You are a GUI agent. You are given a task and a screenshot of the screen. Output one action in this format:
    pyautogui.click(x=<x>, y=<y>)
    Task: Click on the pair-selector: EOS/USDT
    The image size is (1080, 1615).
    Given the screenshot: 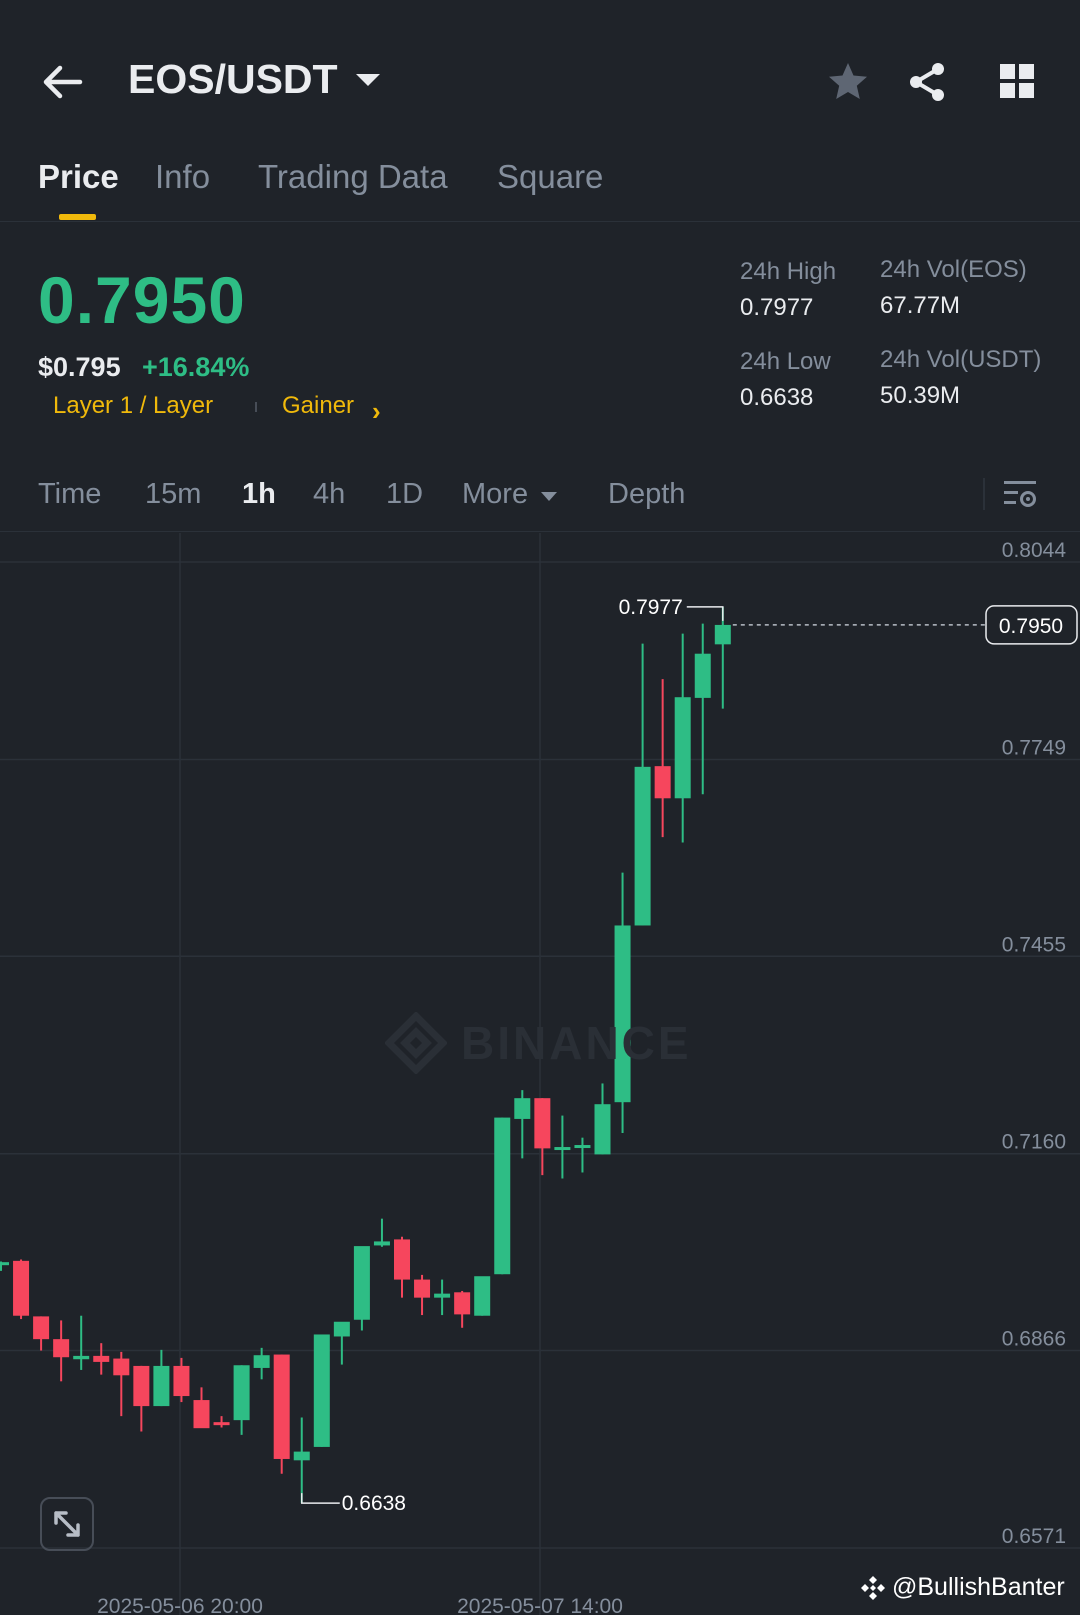 What is the action you would take?
    pyautogui.click(x=254, y=79)
    